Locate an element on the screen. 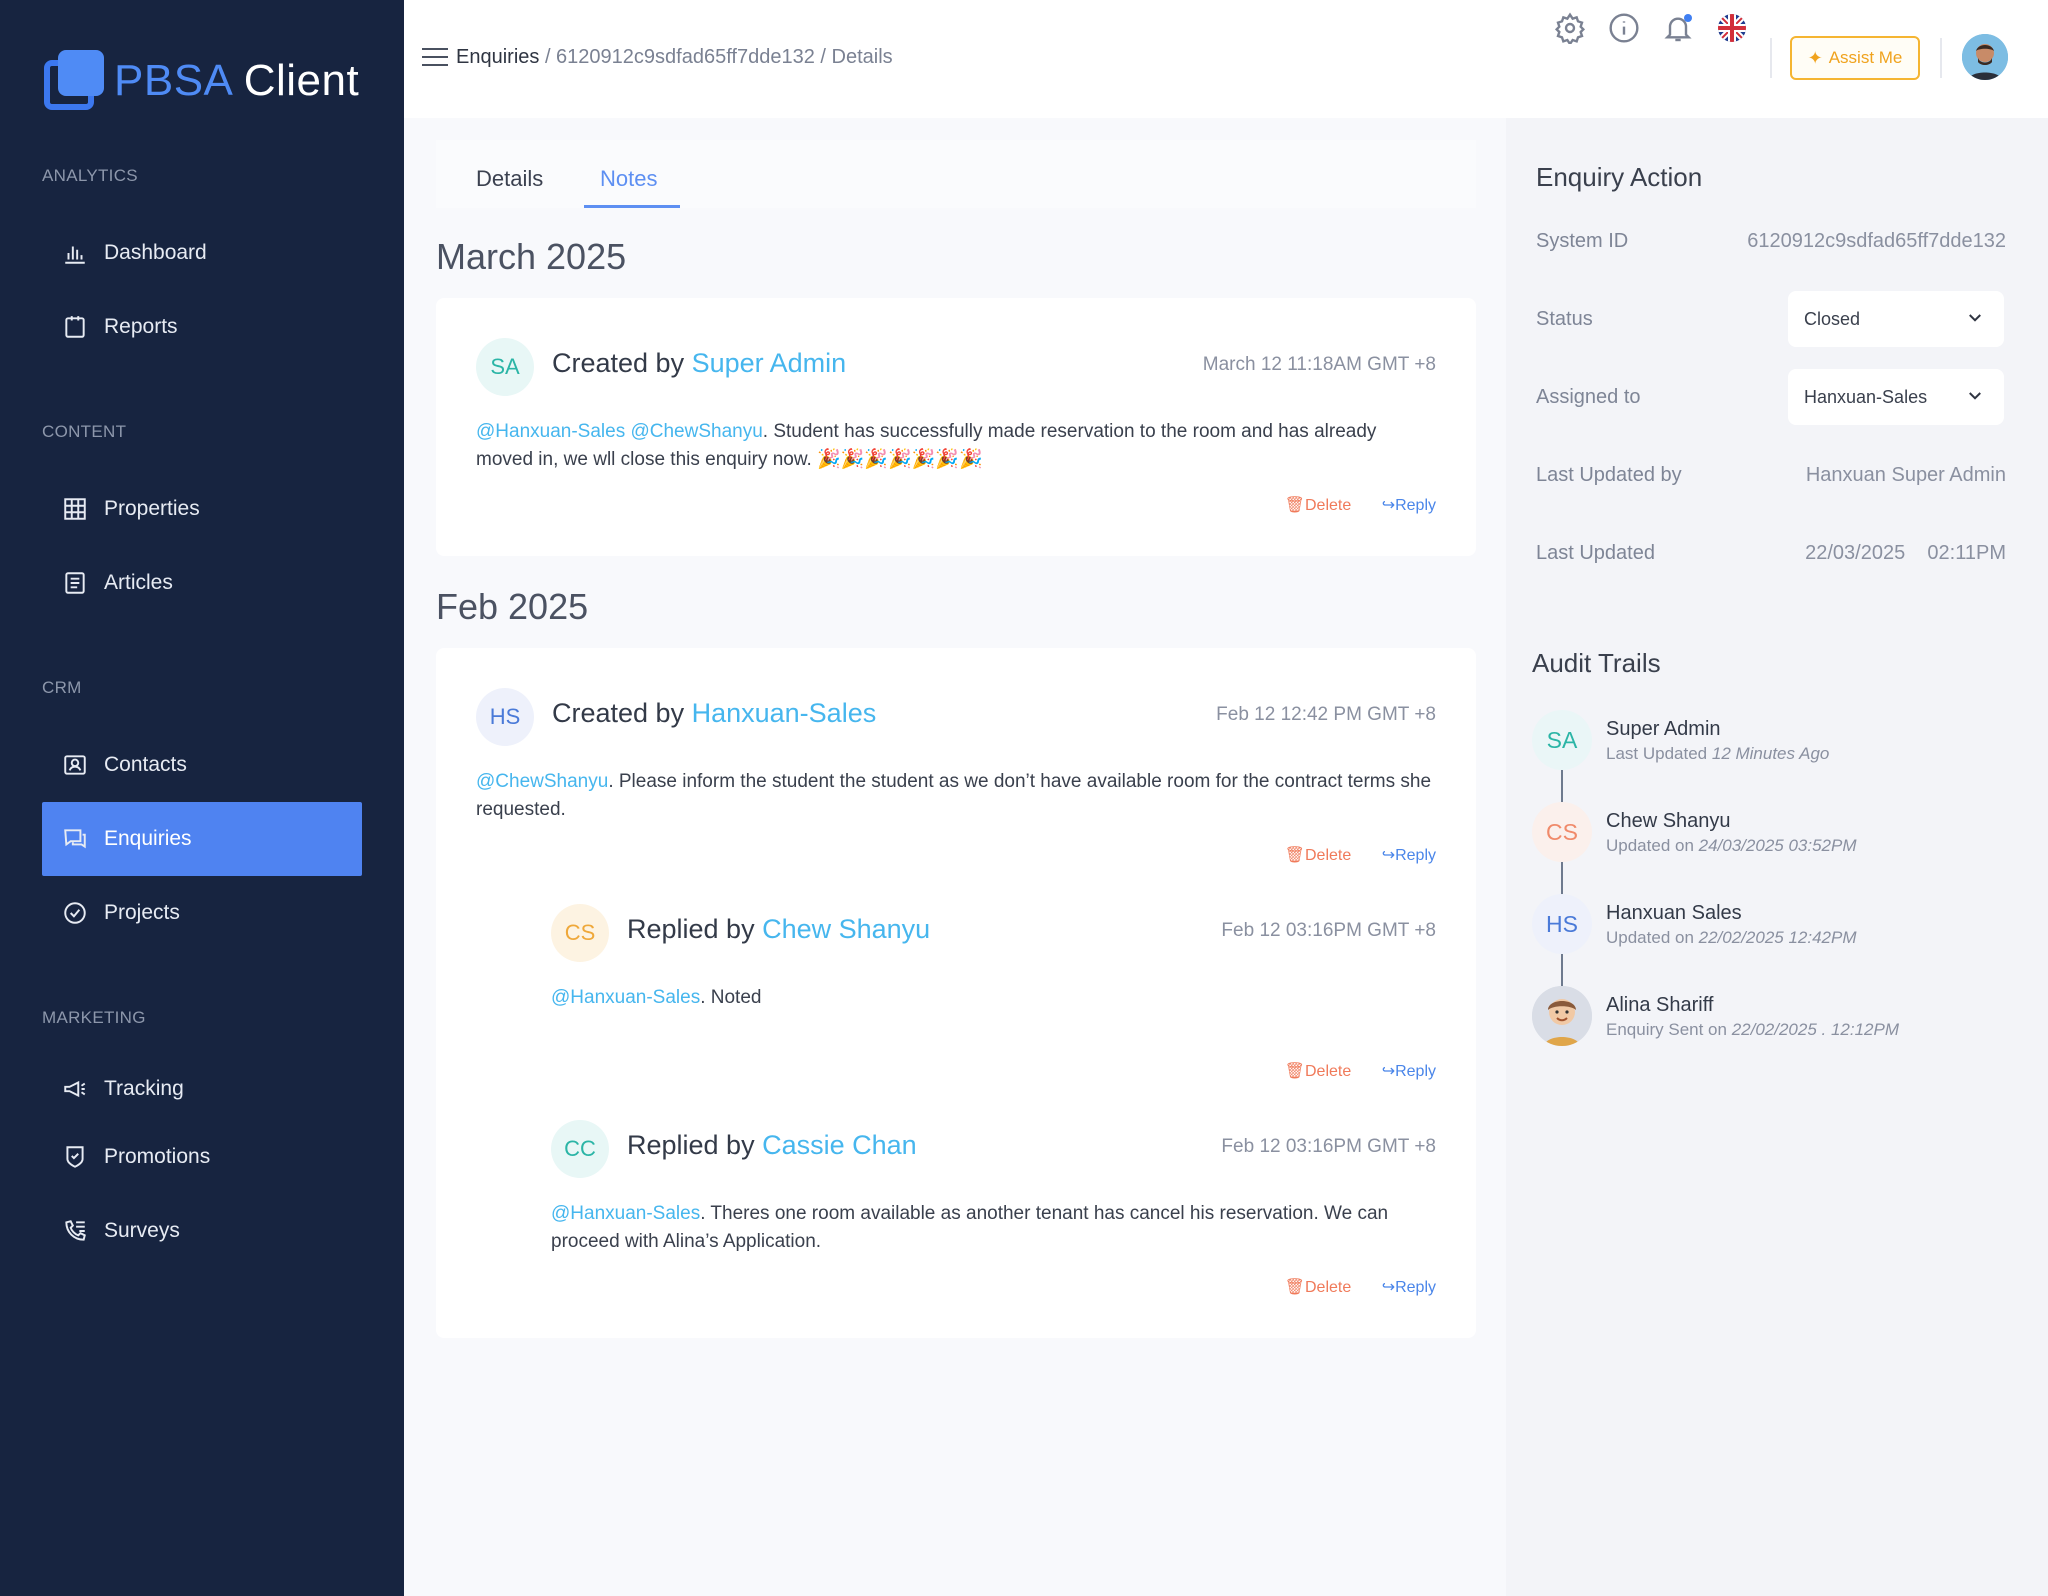  sidebar-item-surveys: Surveys is located at coordinates (202, 1231).